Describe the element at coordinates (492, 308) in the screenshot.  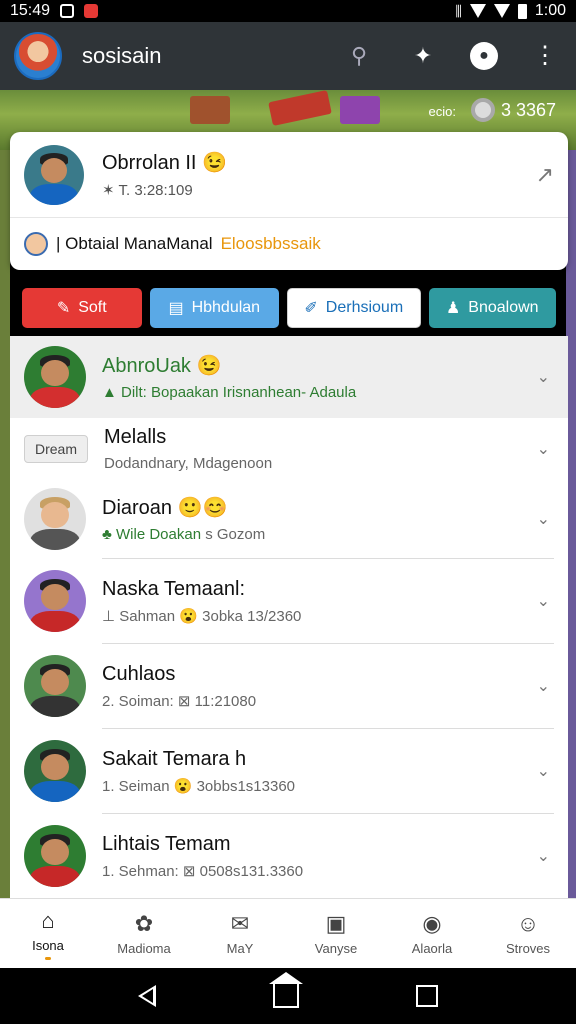
I see `bnoalown-button: ♟ Bnoalown` at that location.